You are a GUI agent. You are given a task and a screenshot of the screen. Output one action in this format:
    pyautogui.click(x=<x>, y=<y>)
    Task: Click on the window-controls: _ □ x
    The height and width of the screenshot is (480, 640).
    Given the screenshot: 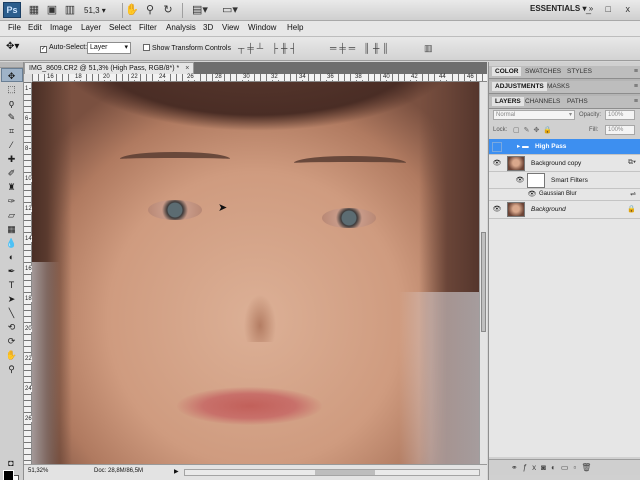 What is the action you would take?
    pyautogui.click(x=611, y=9)
    